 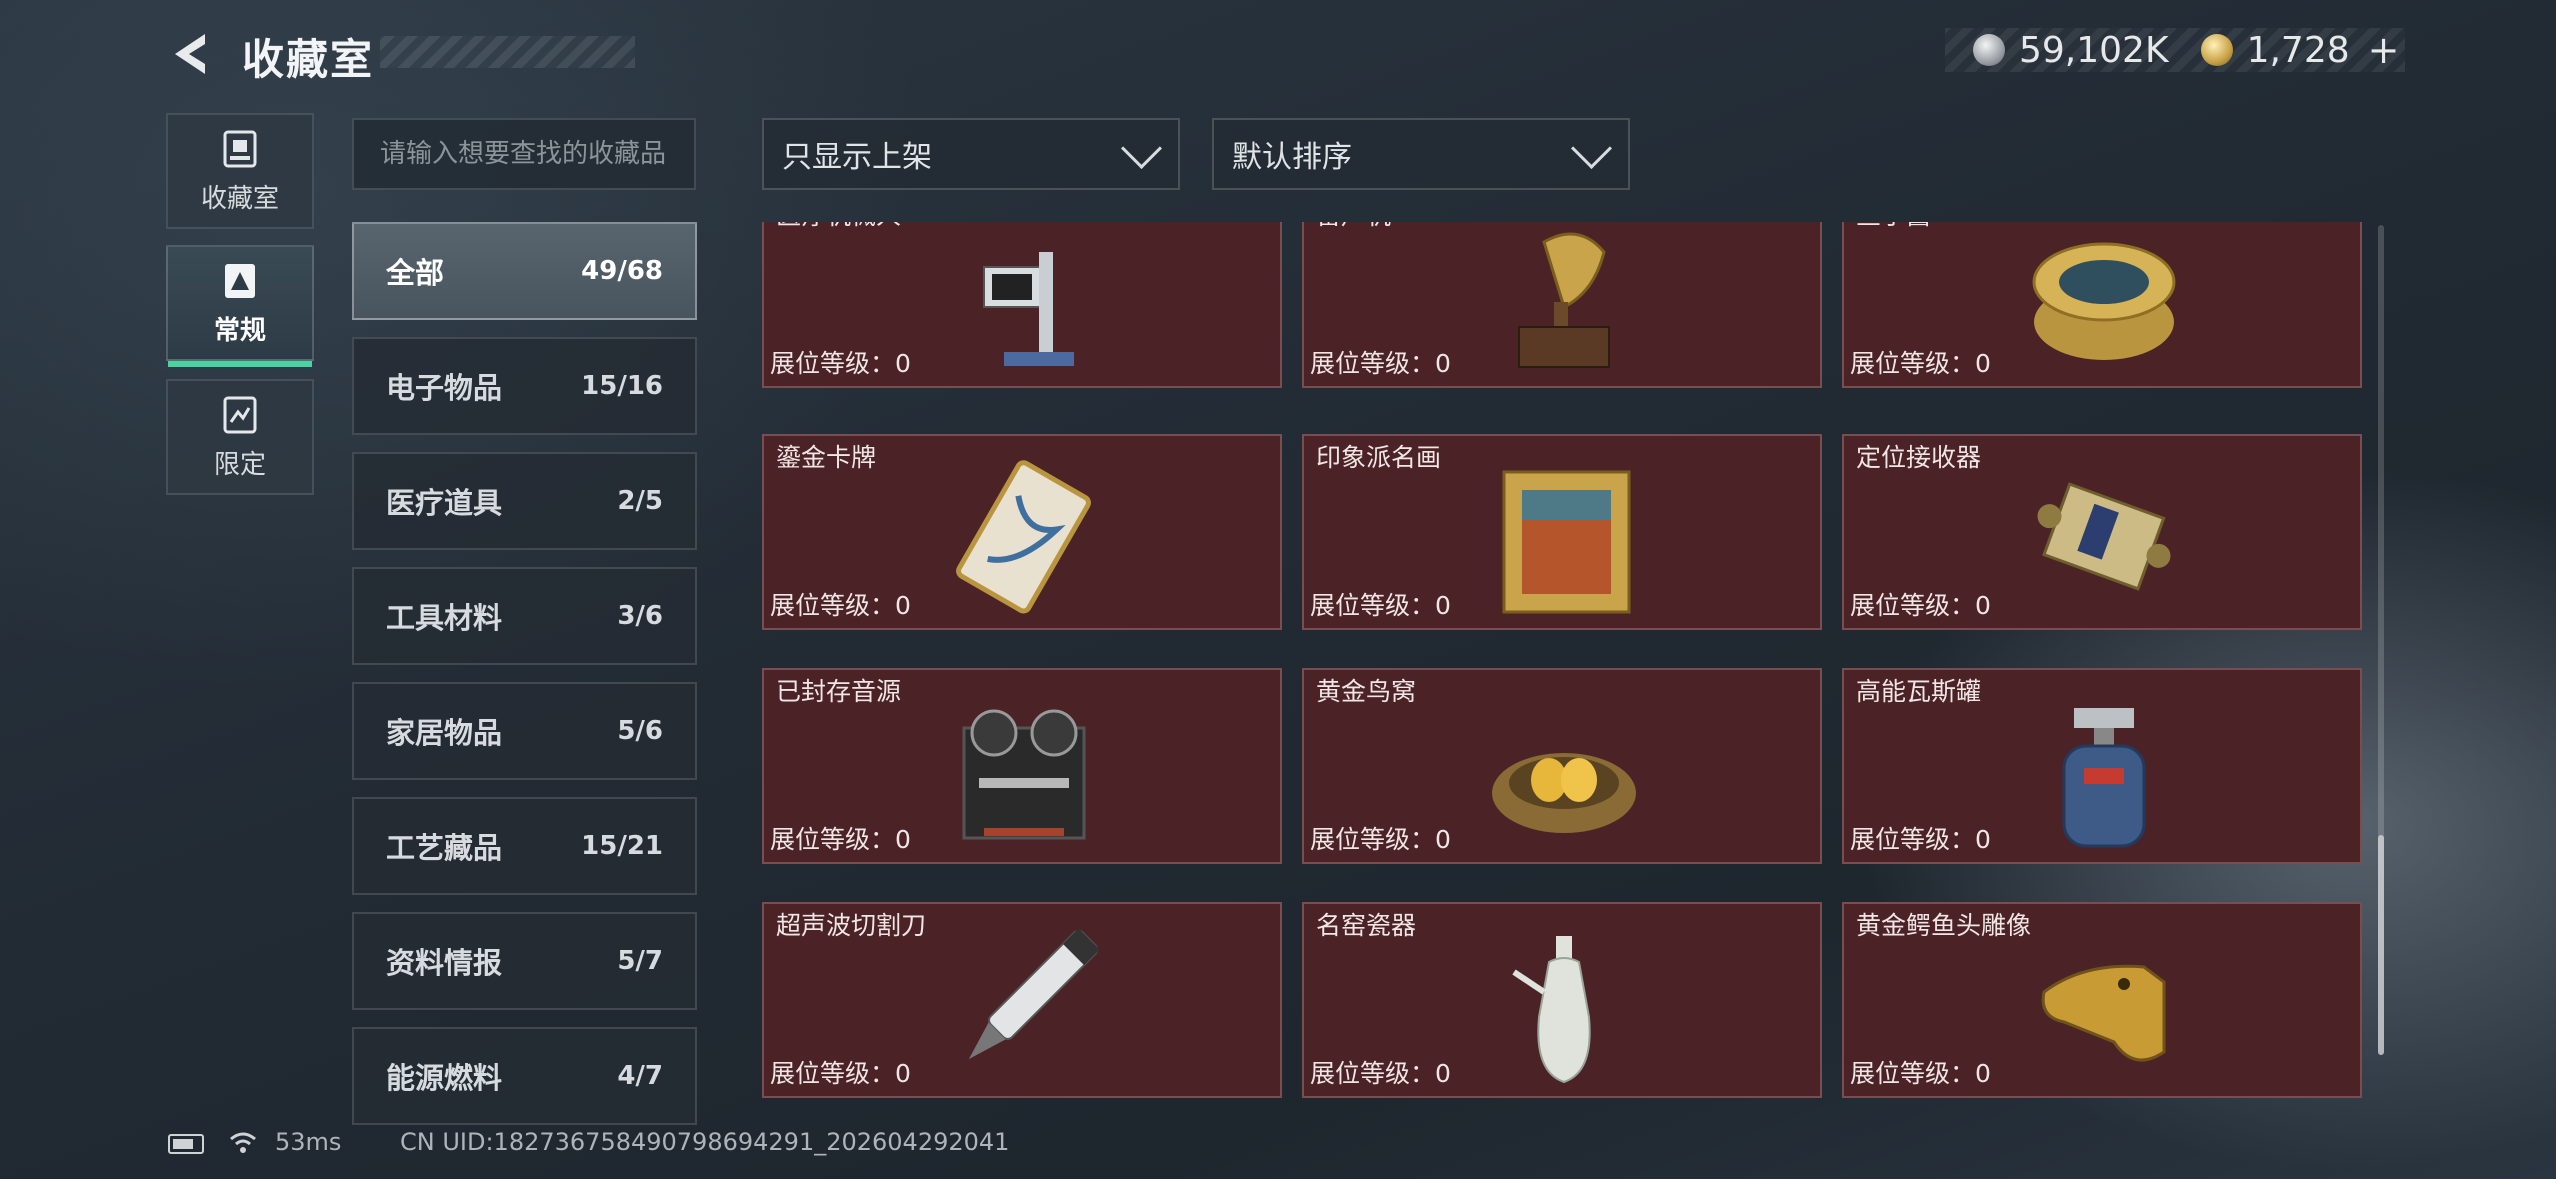 I want to click on side-tab-collection-room: 收藏室, so click(x=240, y=171).